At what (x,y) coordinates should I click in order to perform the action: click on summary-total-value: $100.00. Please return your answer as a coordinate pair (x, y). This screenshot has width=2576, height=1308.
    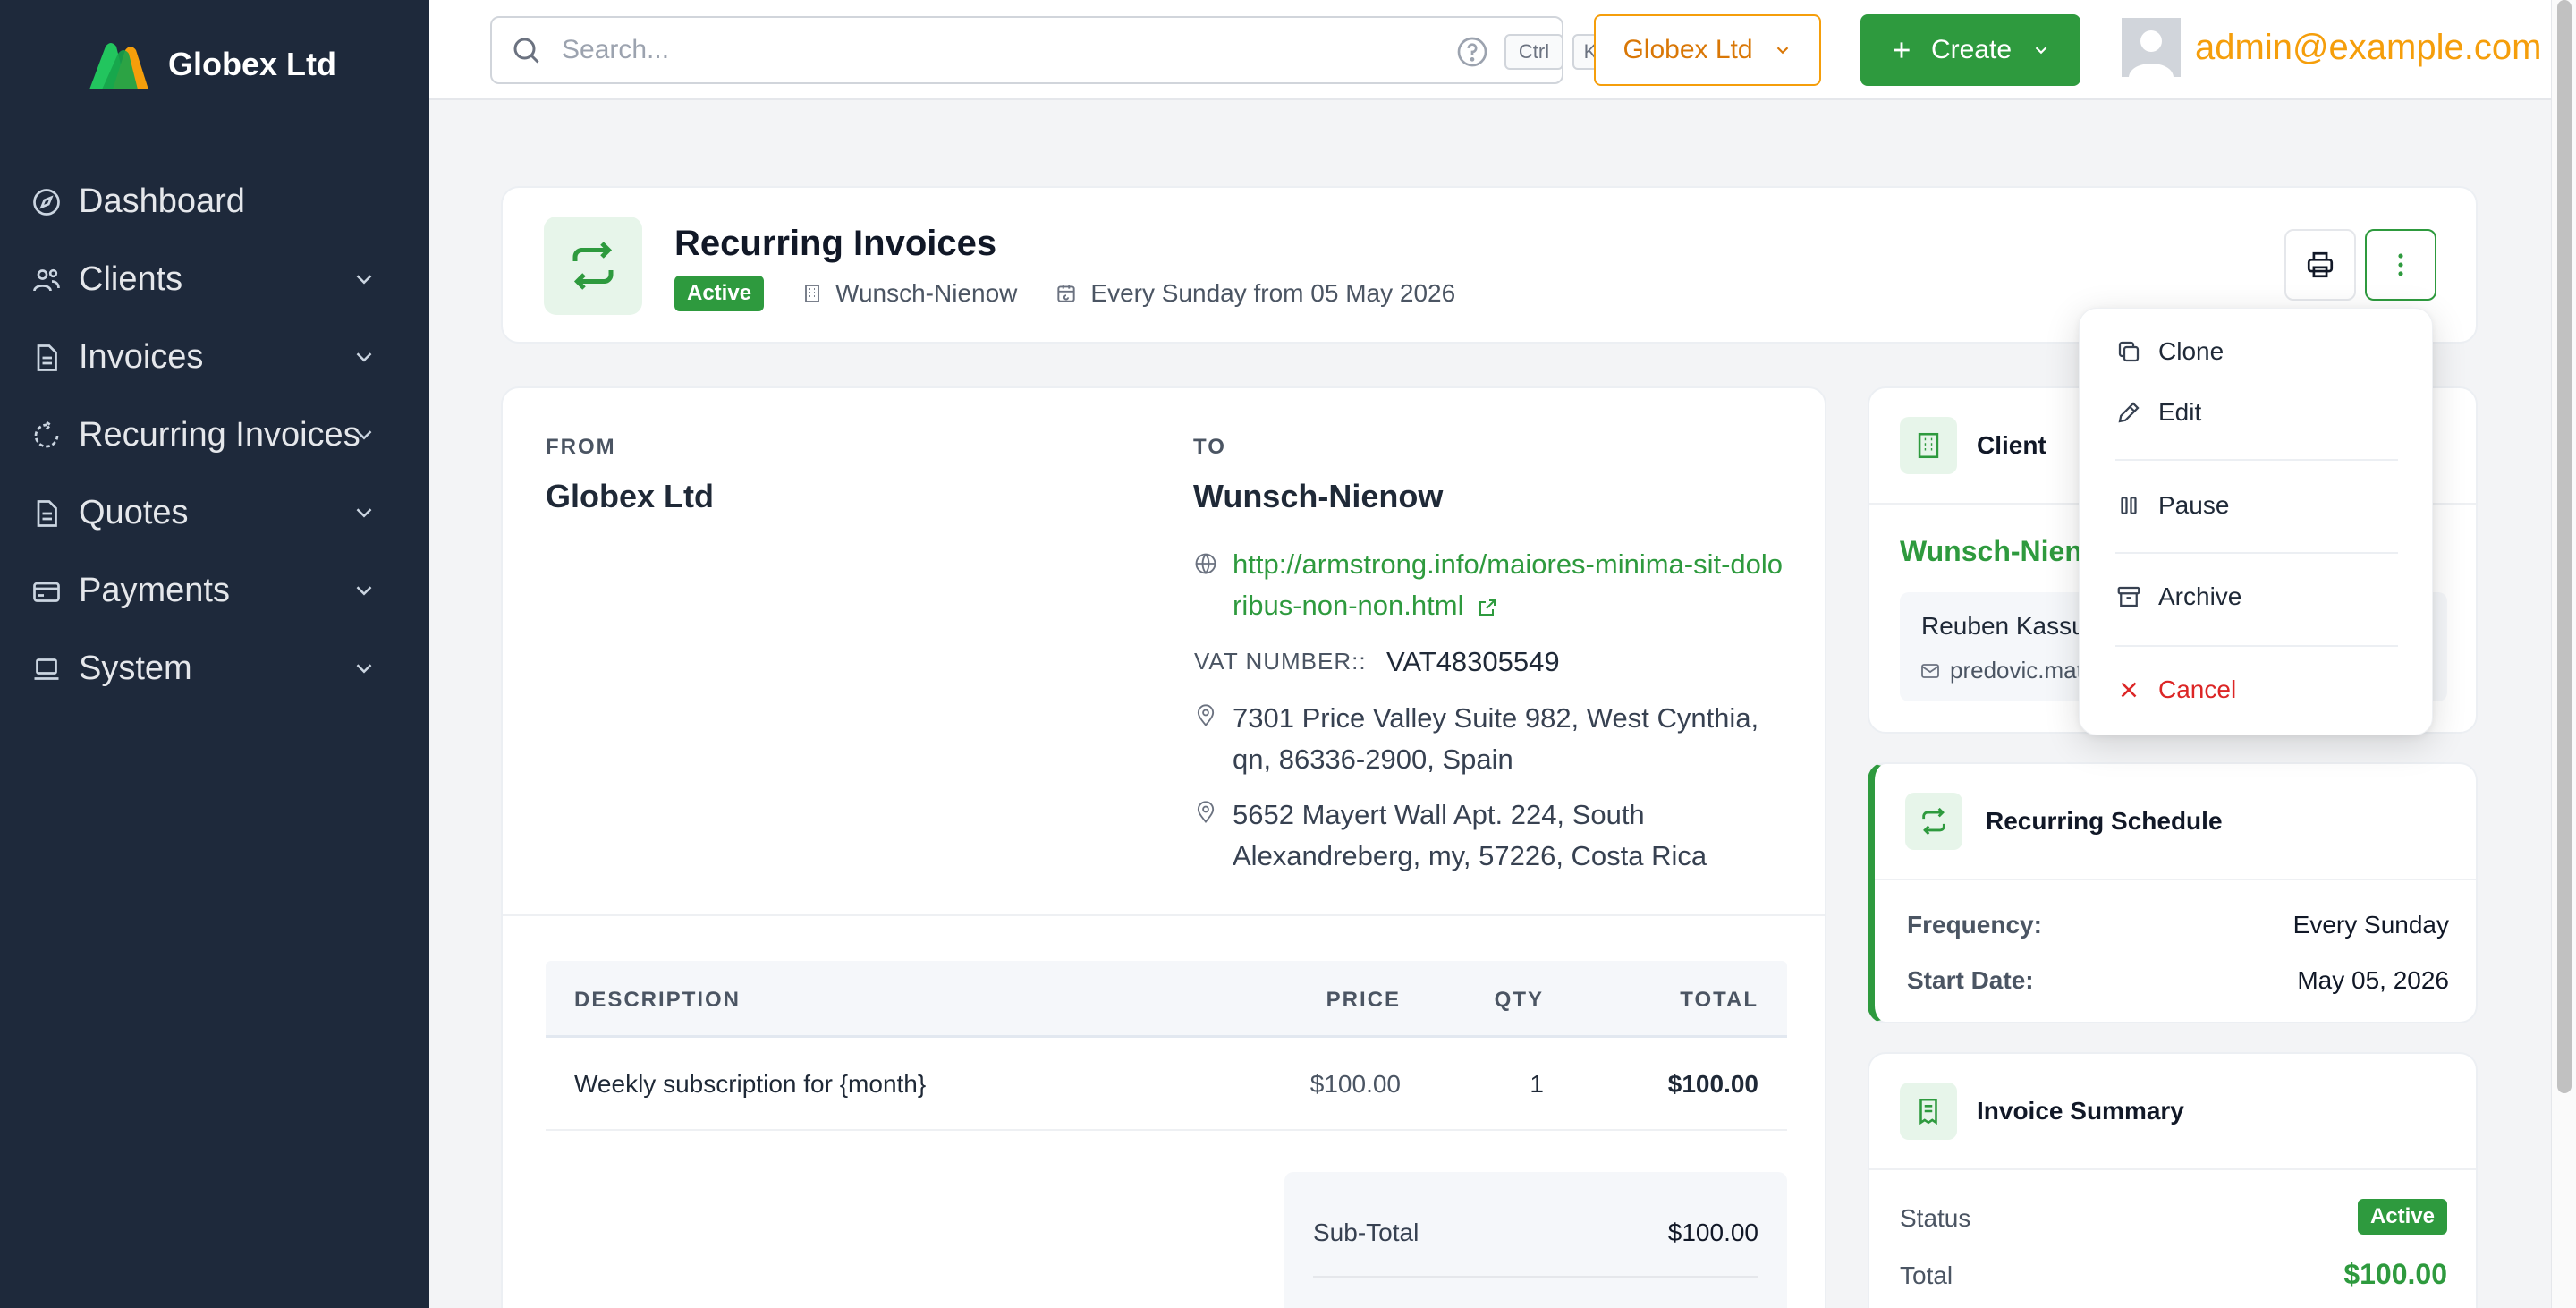
    Looking at the image, I should click on (2395, 1274).